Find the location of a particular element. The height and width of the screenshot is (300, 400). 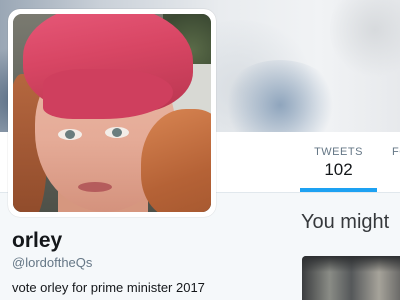

tab-following: FOLLOWING is located at coordinates (394, 162).